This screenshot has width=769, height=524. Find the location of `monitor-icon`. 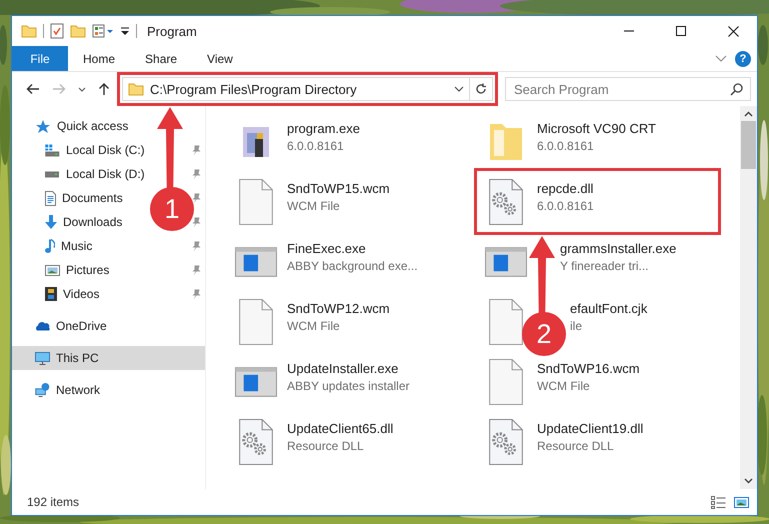

monitor-icon is located at coordinates (42, 358).